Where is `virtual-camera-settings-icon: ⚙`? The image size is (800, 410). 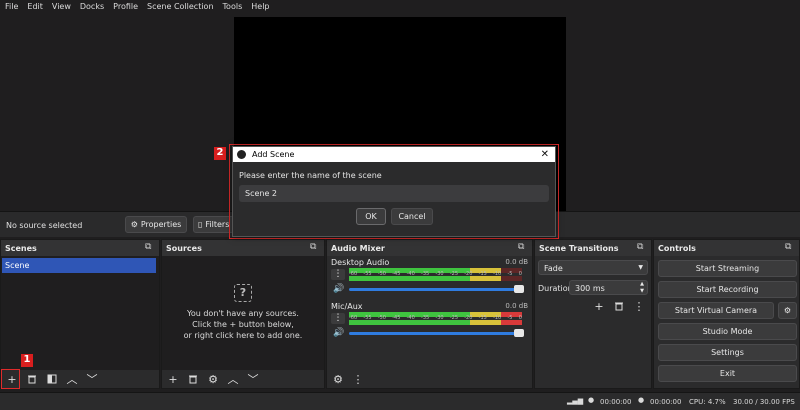
virtual-camera-settings-icon: ⚙ is located at coordinates (787, 310).